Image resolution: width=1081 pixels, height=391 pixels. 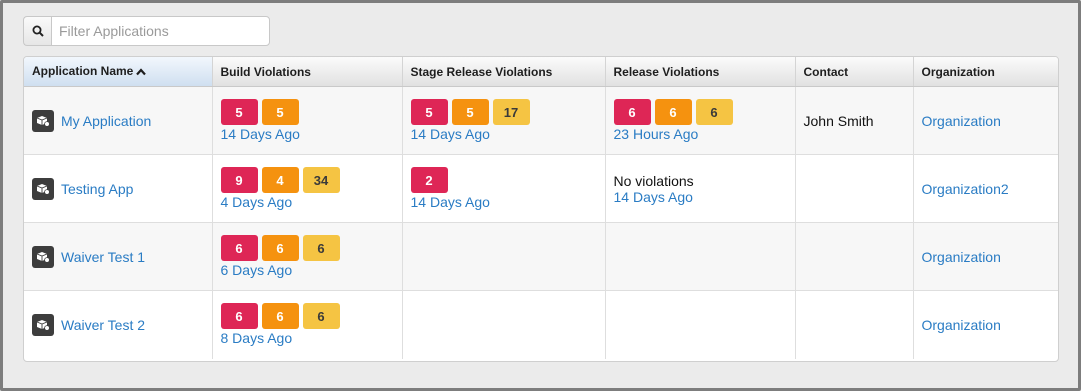 I want to click on application-name-link: Waiver Test 2, so click(x=103, y=325).